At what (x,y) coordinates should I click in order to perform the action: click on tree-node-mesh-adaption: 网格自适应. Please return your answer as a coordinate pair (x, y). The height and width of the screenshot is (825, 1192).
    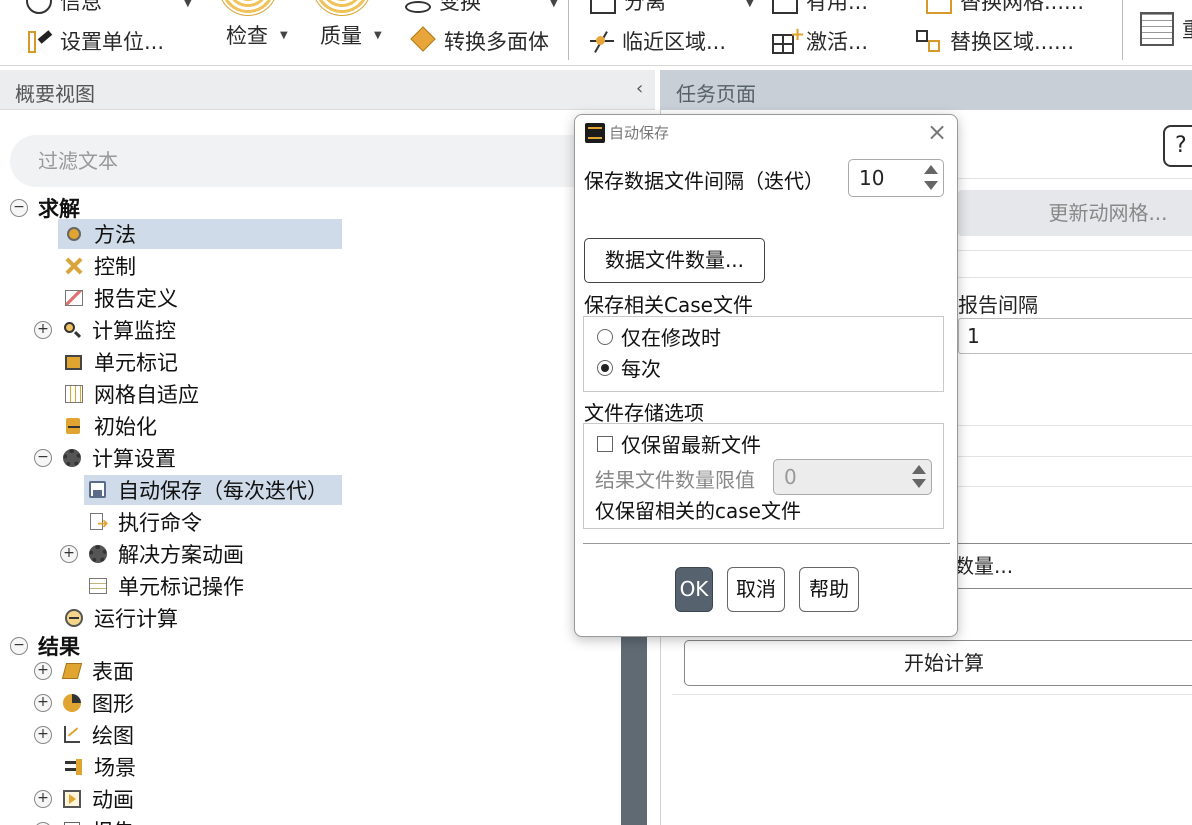
    Looking at the image, I should click on (131, 394).